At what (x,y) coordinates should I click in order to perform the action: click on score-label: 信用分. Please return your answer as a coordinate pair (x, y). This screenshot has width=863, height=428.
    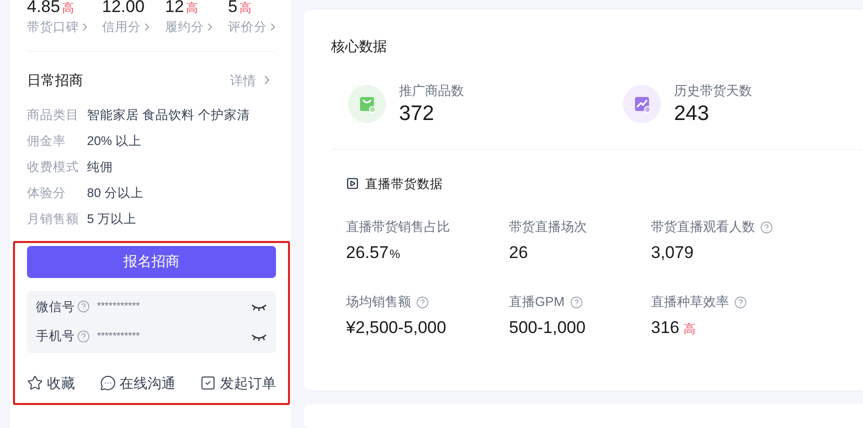
    Looking at the image, I should click on (121, 27).